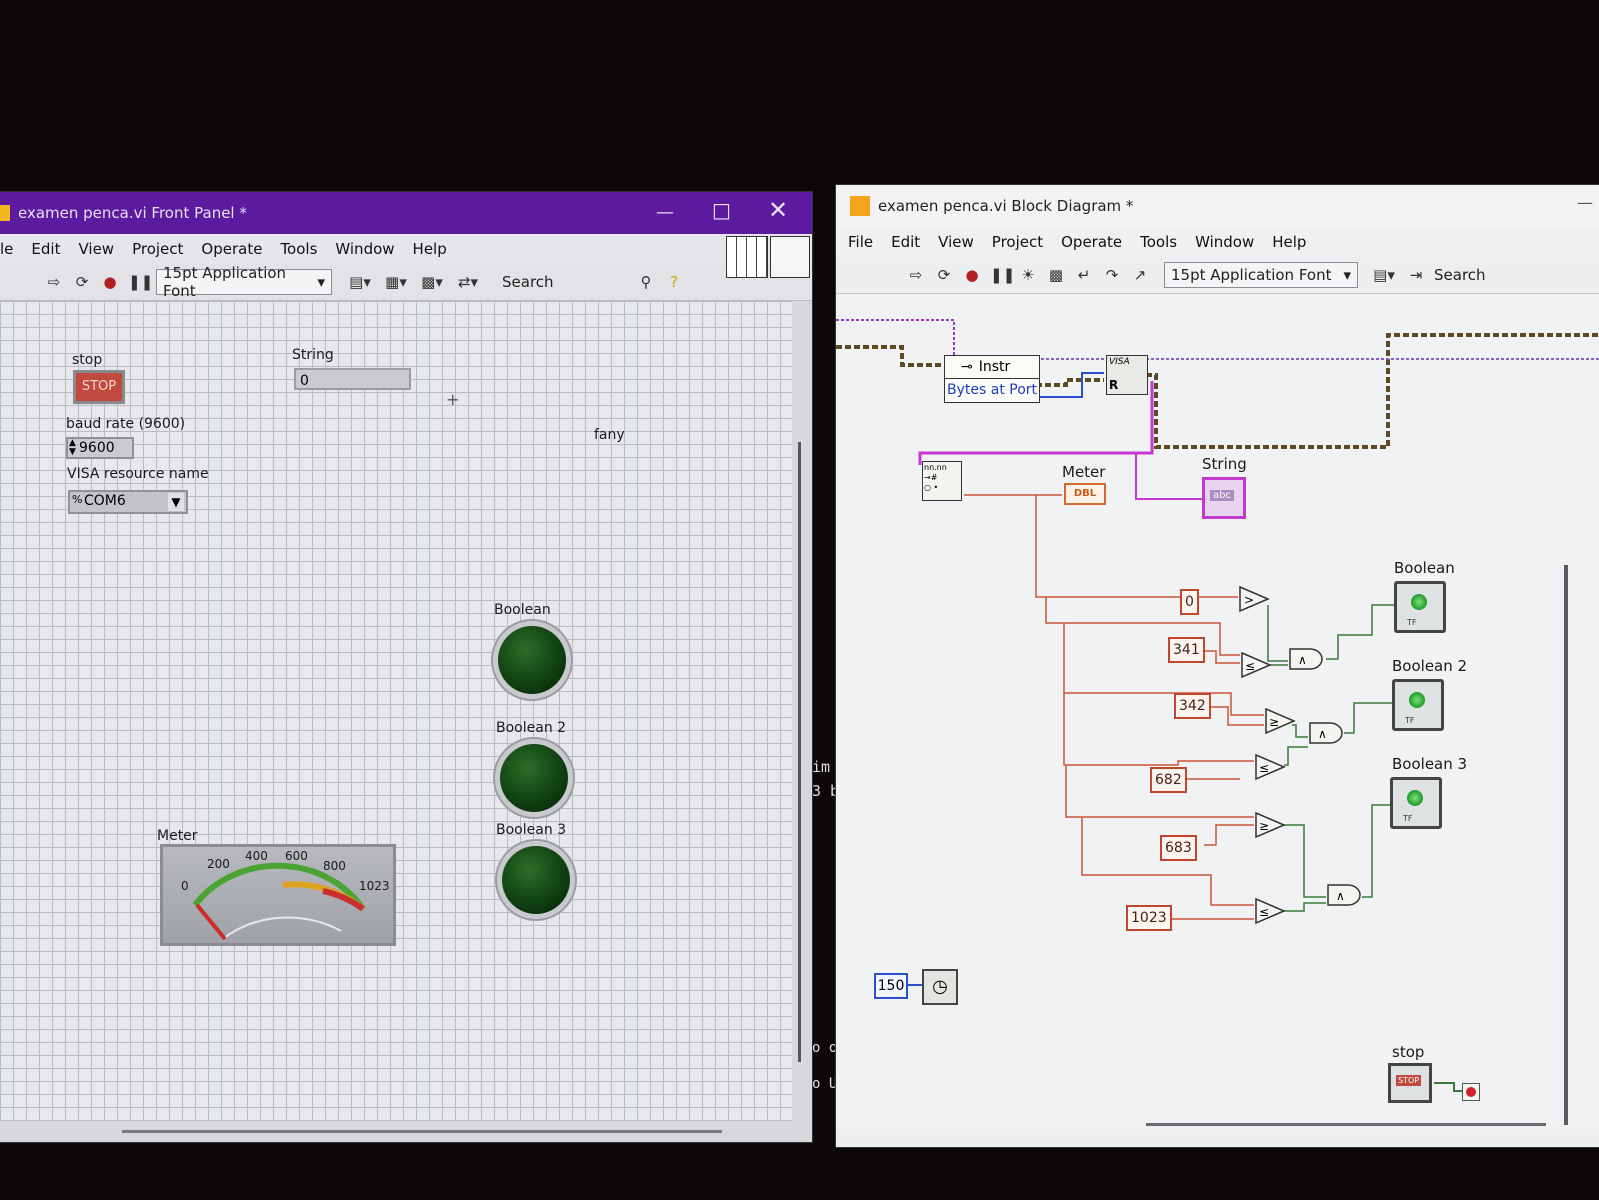 The height and width of the screenshot is (1200, 1599). What do you see at coordinates (665, 212) in the screenshot?
I see `minimize-button: —` at bounding box center [665, 212].